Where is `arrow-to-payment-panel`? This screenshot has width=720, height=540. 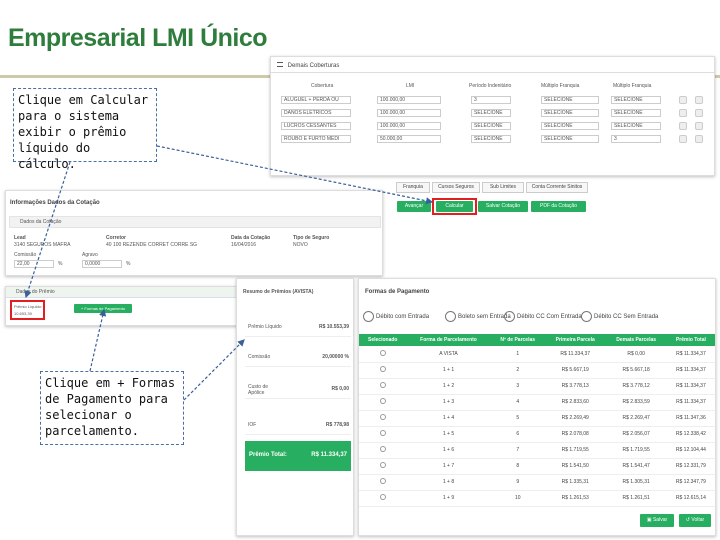 arrow-to-payment-panel is located at coordinates (214, 370).